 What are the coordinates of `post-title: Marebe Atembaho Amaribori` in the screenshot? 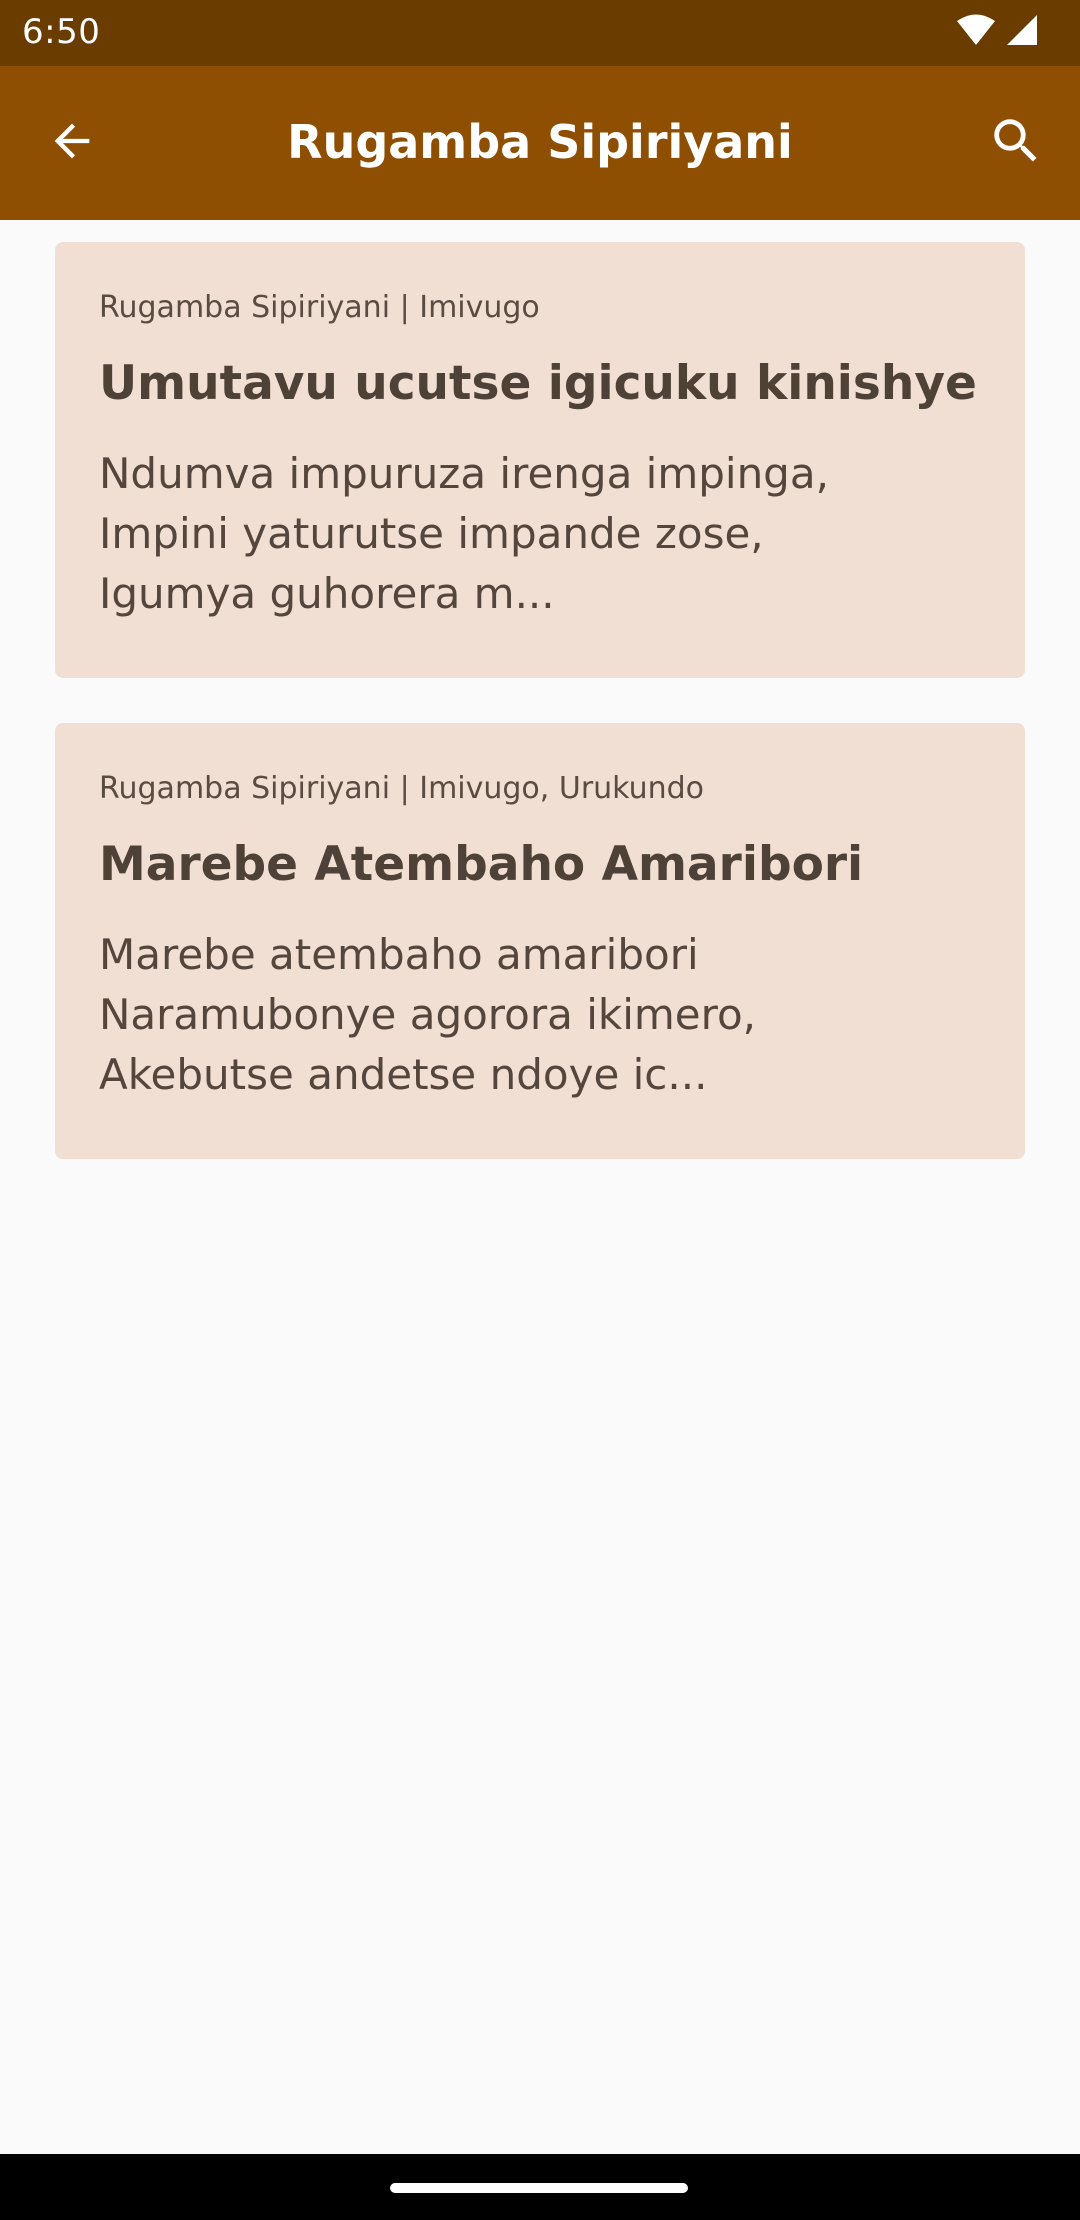 It's located at (481, 864).